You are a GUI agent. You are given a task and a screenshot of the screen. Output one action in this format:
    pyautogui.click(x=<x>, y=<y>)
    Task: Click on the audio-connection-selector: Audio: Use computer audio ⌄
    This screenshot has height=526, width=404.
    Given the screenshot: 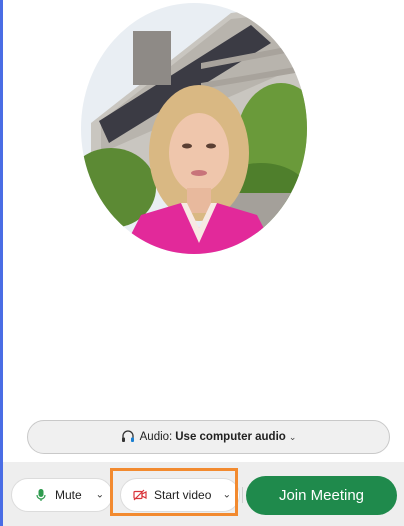 What is the action you would take?
    pyautogui.click(x=208, y=437)
    